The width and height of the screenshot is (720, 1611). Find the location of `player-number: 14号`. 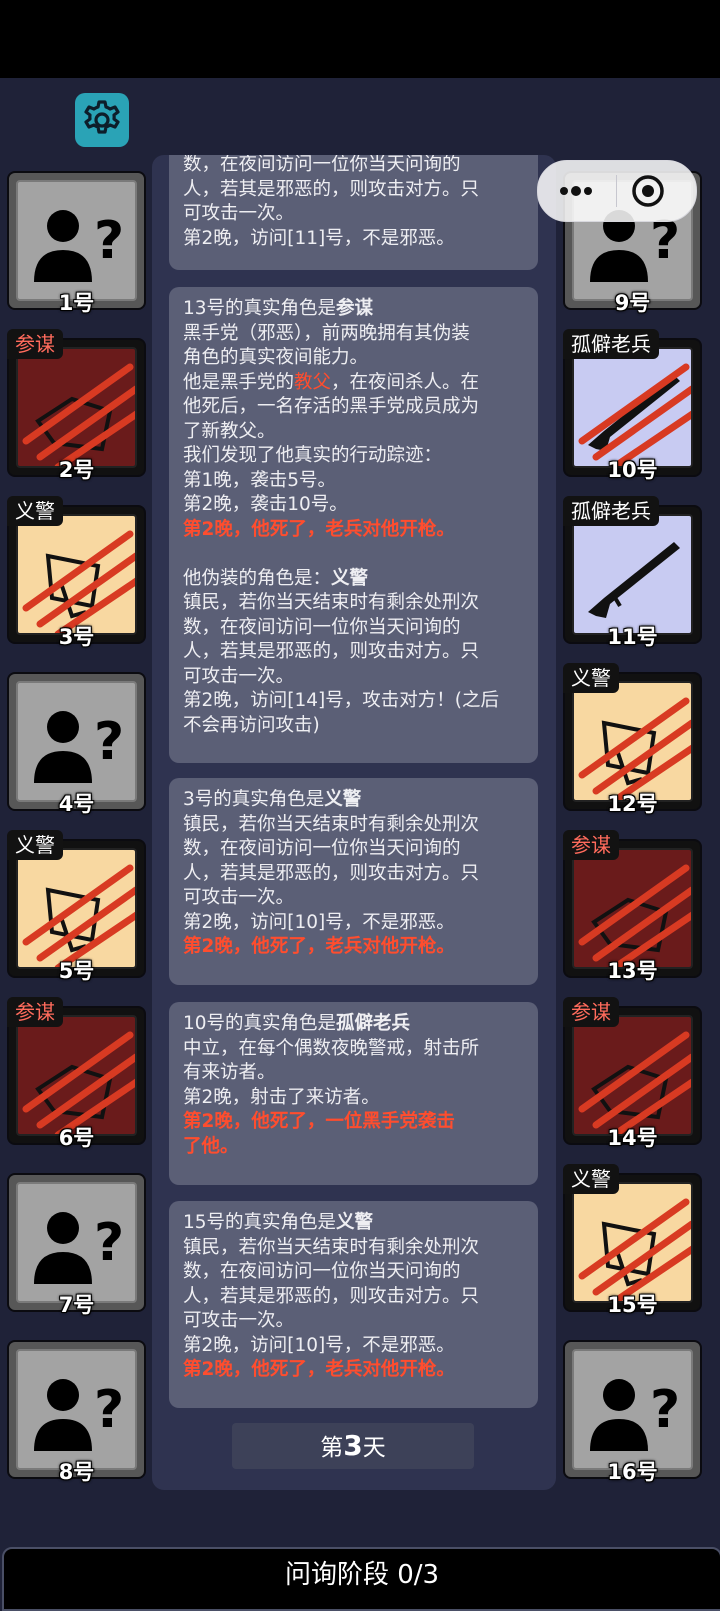

player-number: 14号 is located at coordinates (632, 1138).